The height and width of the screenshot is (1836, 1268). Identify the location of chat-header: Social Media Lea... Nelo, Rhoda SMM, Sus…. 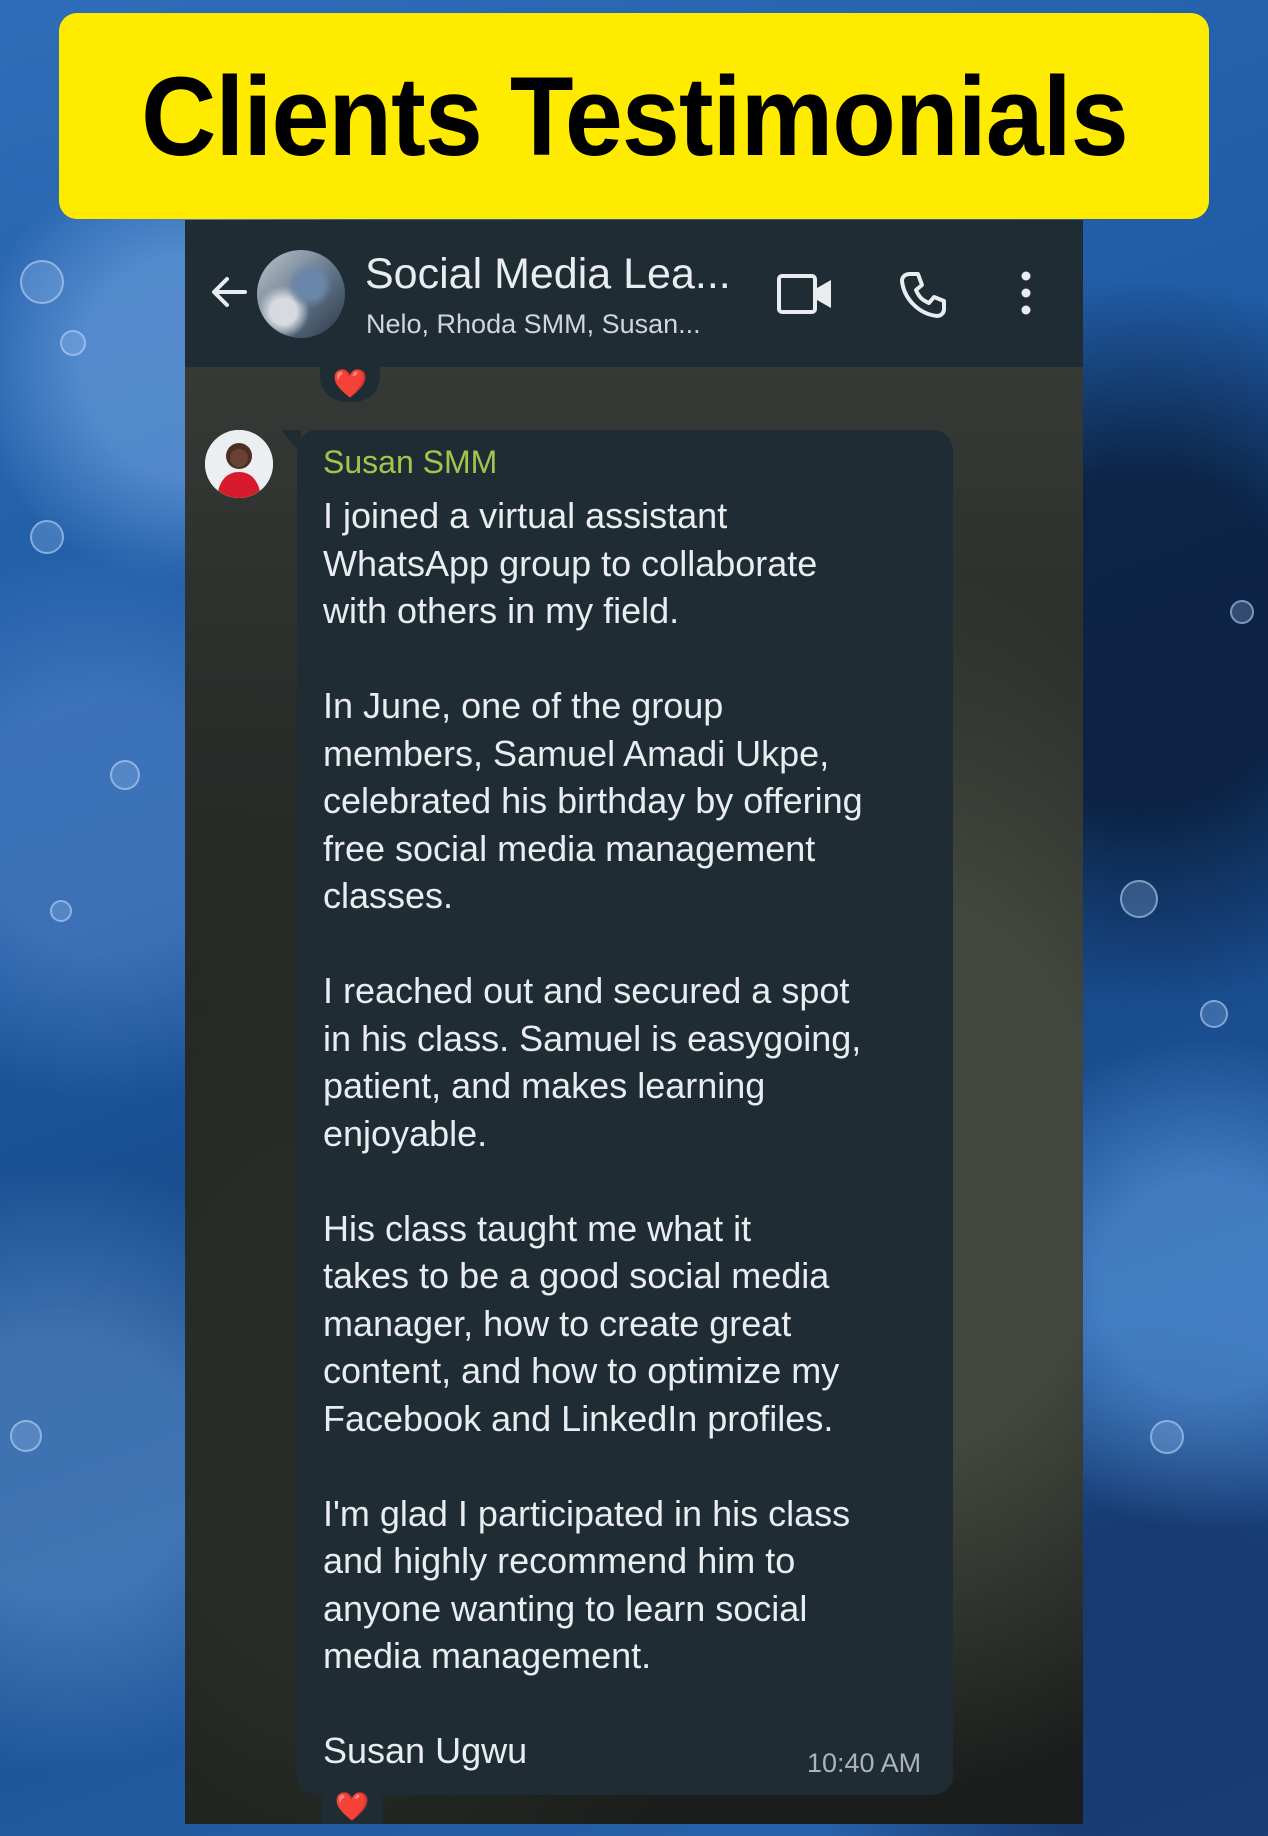
(634, 293).